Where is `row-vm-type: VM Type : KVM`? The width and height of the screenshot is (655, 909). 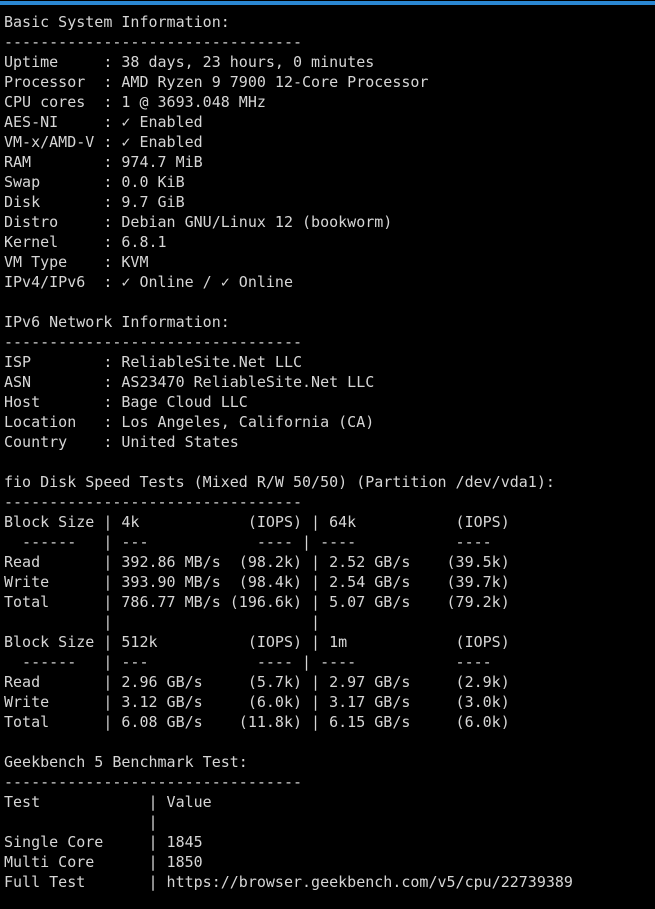
row-vm-type: VM Type : KVM is located at coordinates (76, 262).